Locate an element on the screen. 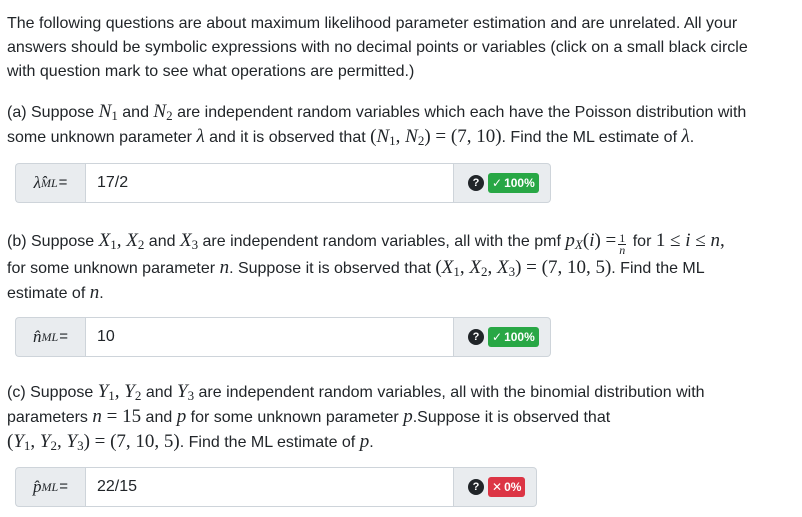 The height and width of the screenshot is (517, 802). part-c-answer-row: p̂ ML = 22/15 ? ✕ 0% is located at coordinates (276, 487).